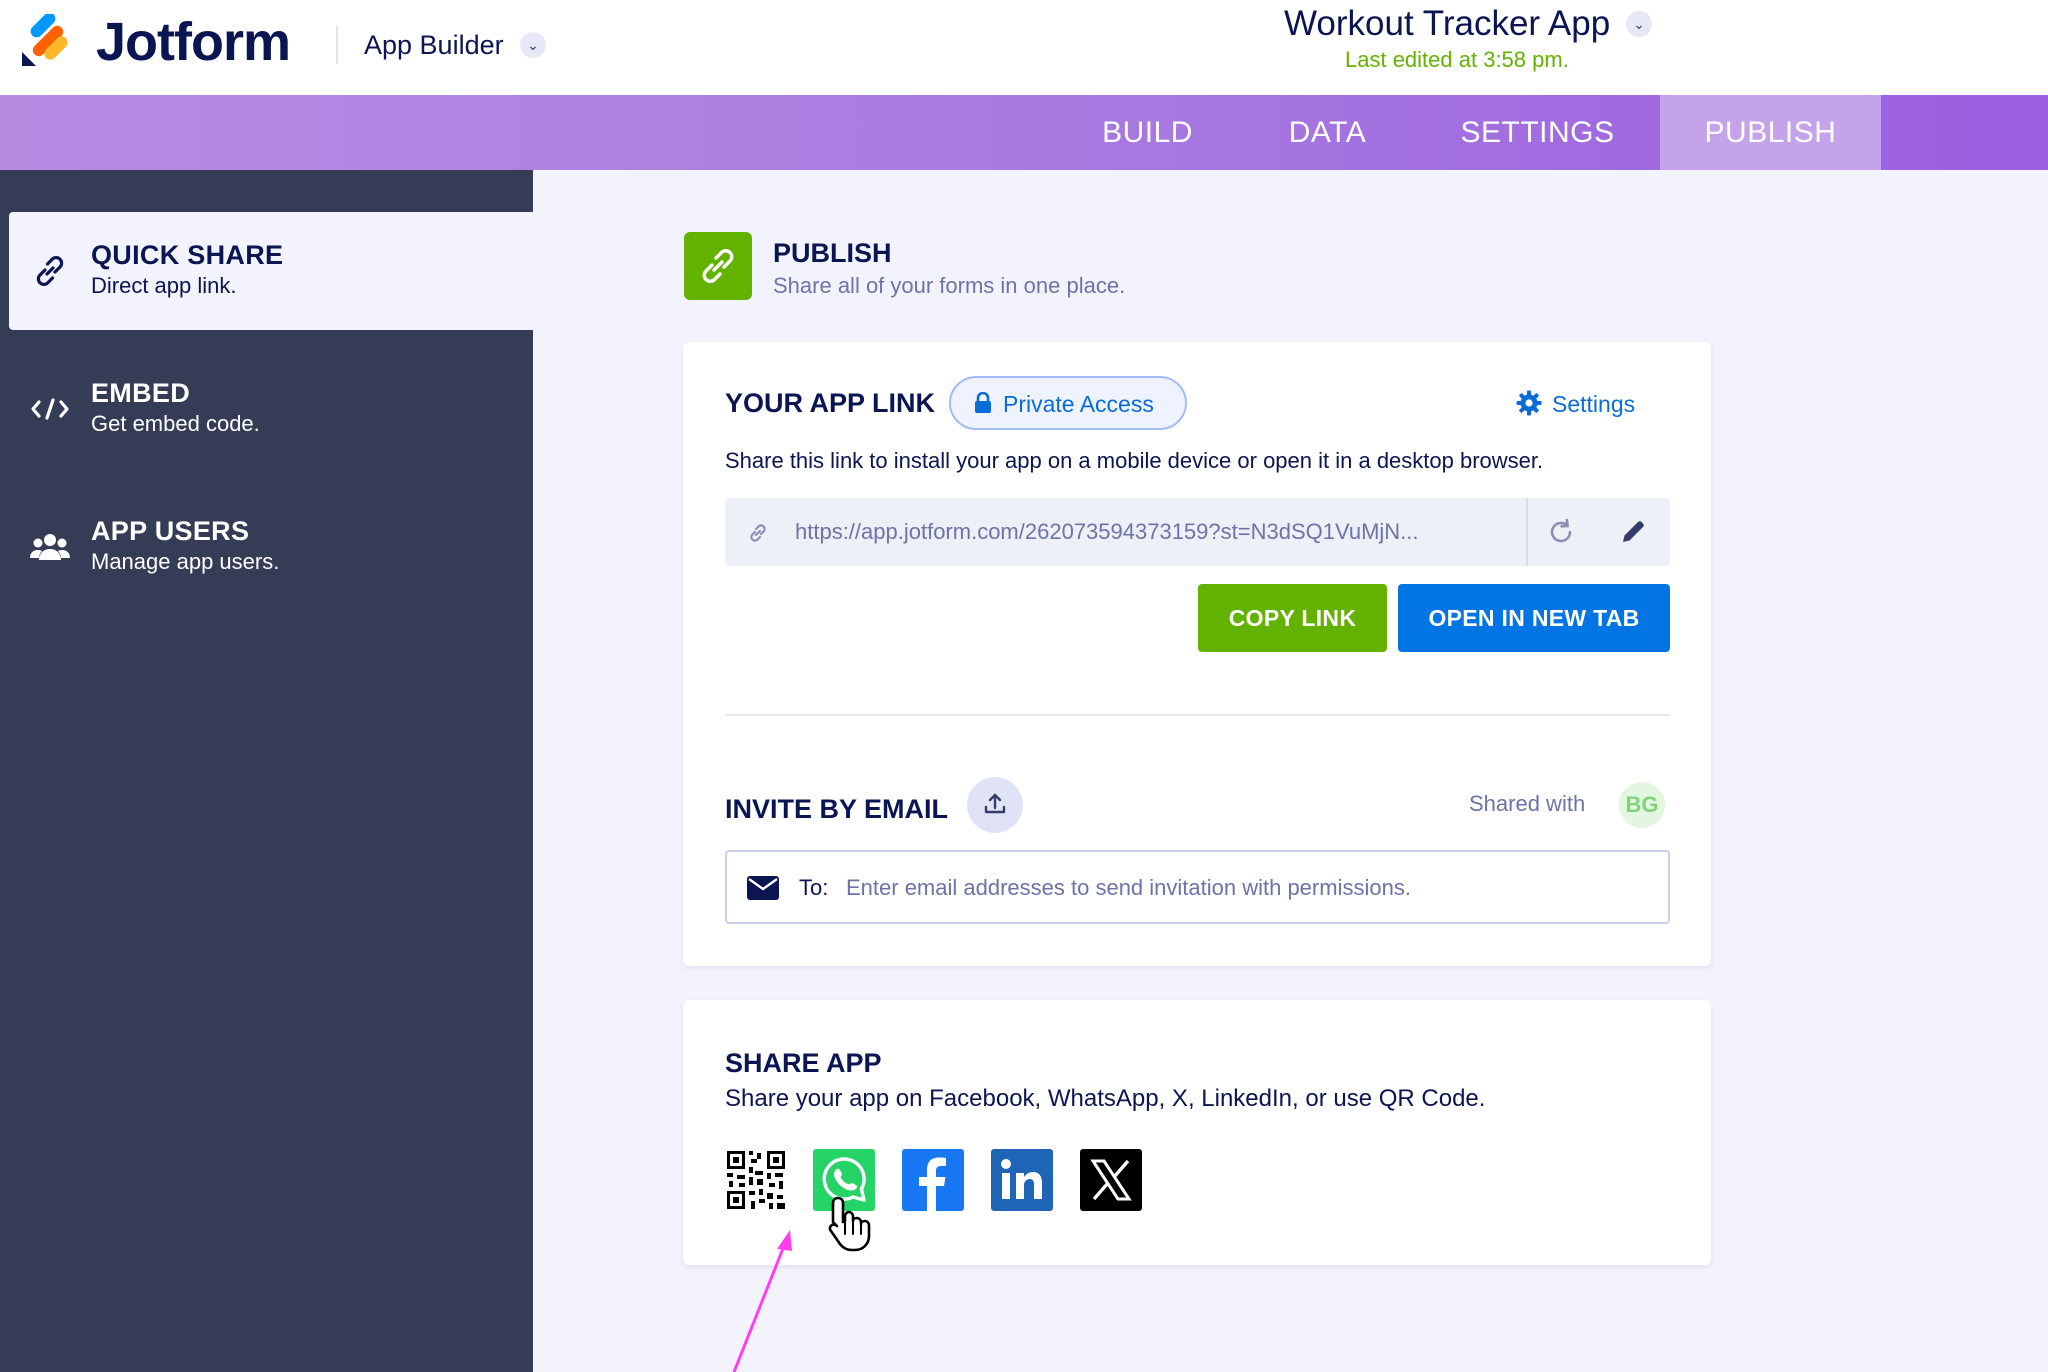 This screenshot has height=1372, width=2048. I want to click on link-settings-button: Settings, so click(1581, 404).